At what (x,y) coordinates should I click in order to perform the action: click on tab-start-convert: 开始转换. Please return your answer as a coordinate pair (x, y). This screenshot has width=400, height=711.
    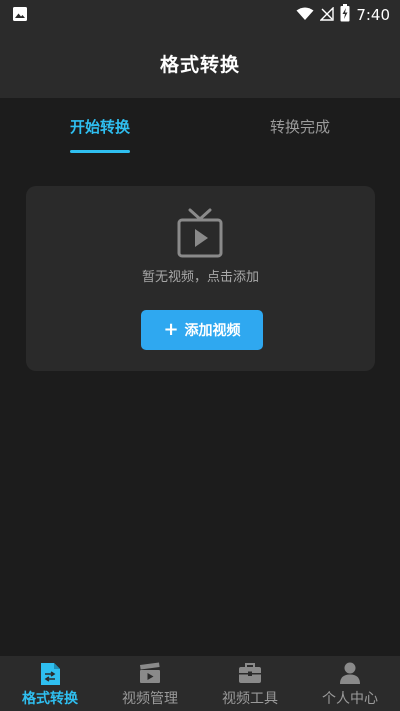
    Looking at the image, I should click on (100, 126).